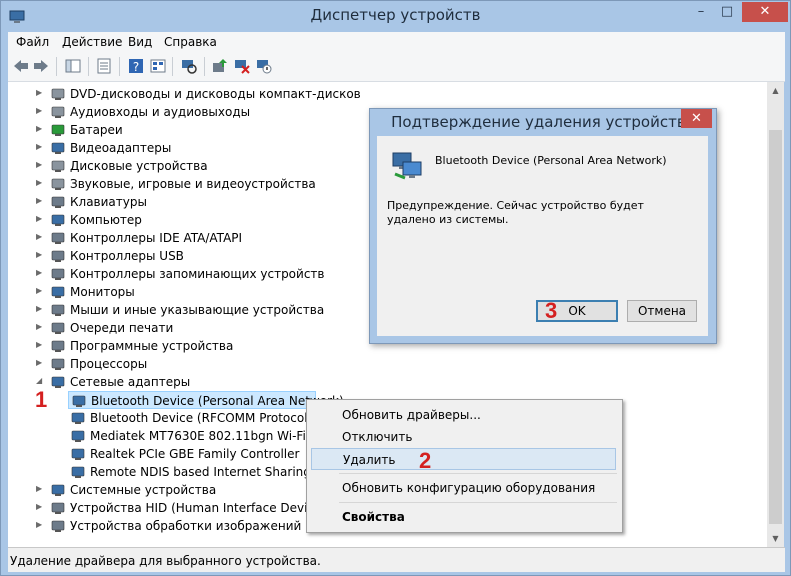 The width and height of the screenshot is (791, 576). What do you see at coordinates (108, 202) in the screenshot?
I see `tree-item-label: Клавиатуры` at bounding box center [108, 202].